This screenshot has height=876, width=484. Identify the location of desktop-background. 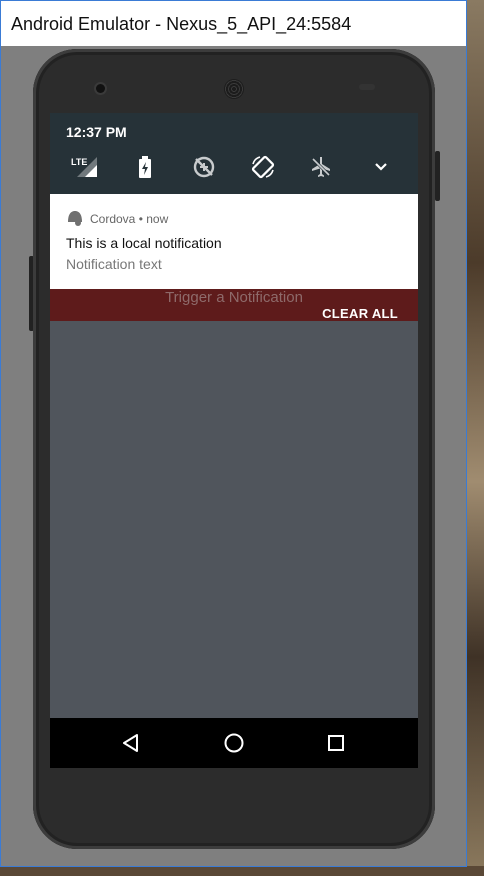
(475, 438).